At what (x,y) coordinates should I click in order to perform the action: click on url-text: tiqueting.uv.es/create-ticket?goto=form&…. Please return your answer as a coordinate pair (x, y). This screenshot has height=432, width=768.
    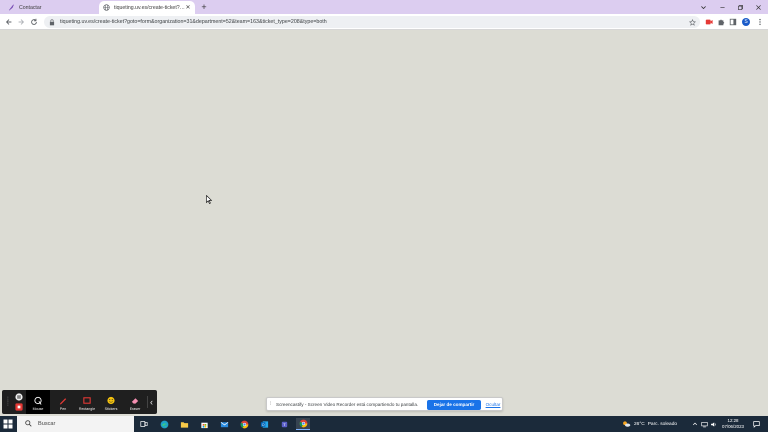
    Looking at the image, I should click on (193, 22).